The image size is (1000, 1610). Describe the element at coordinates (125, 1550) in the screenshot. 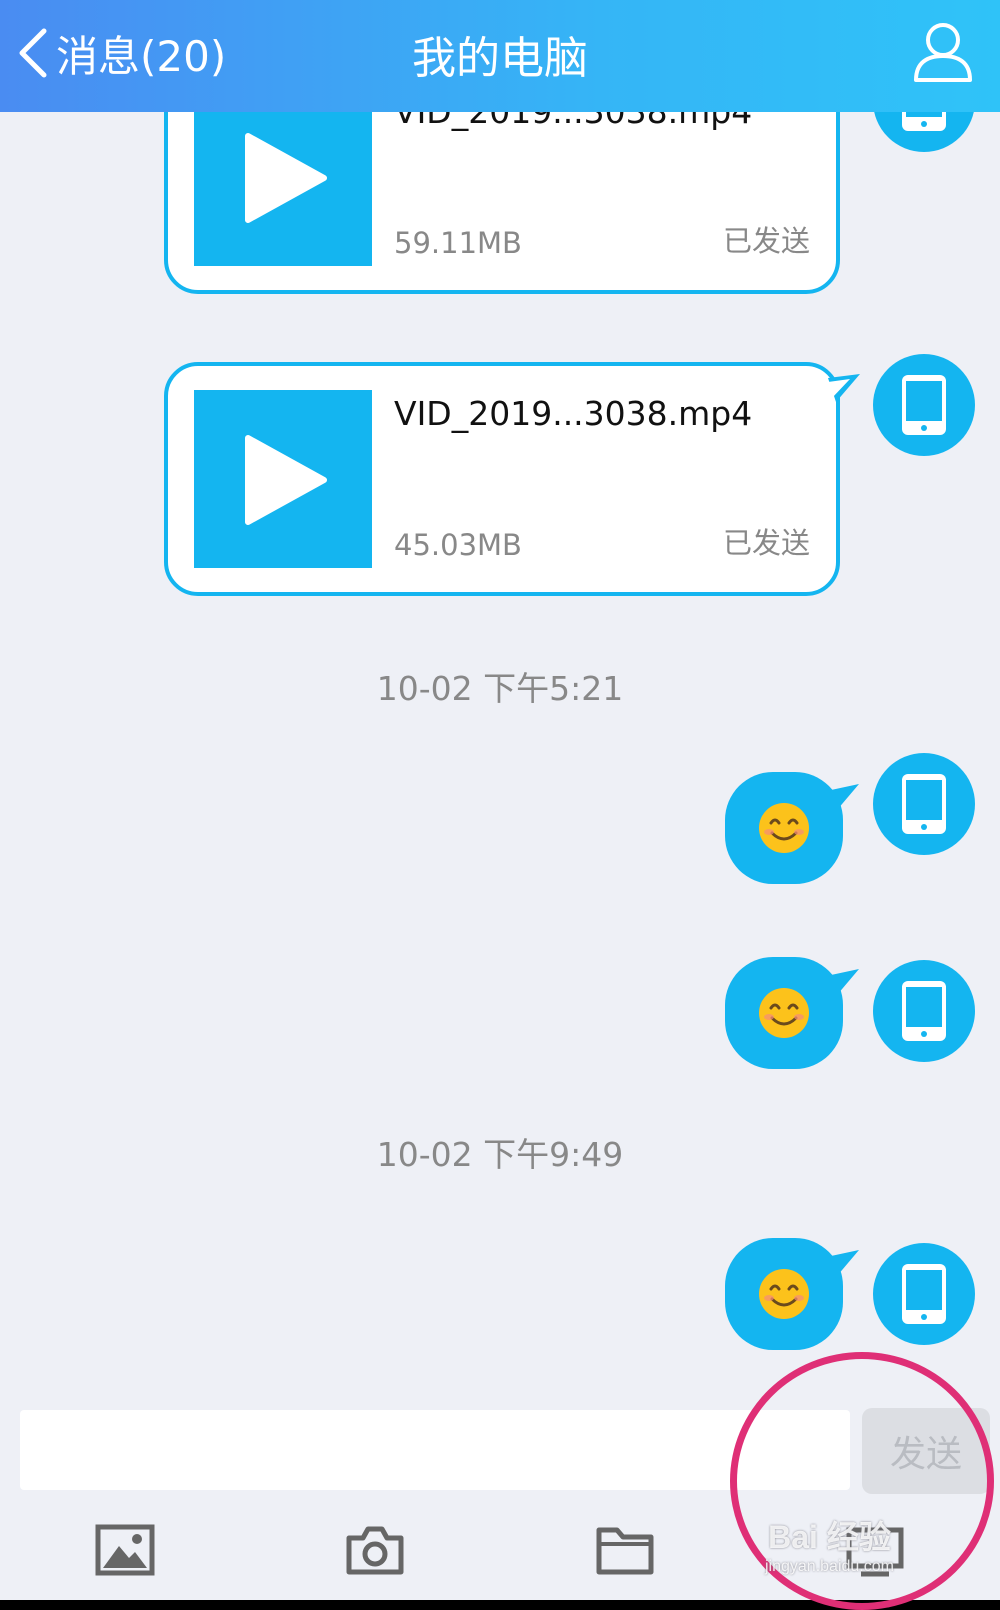

I see `image-icon` at that location.